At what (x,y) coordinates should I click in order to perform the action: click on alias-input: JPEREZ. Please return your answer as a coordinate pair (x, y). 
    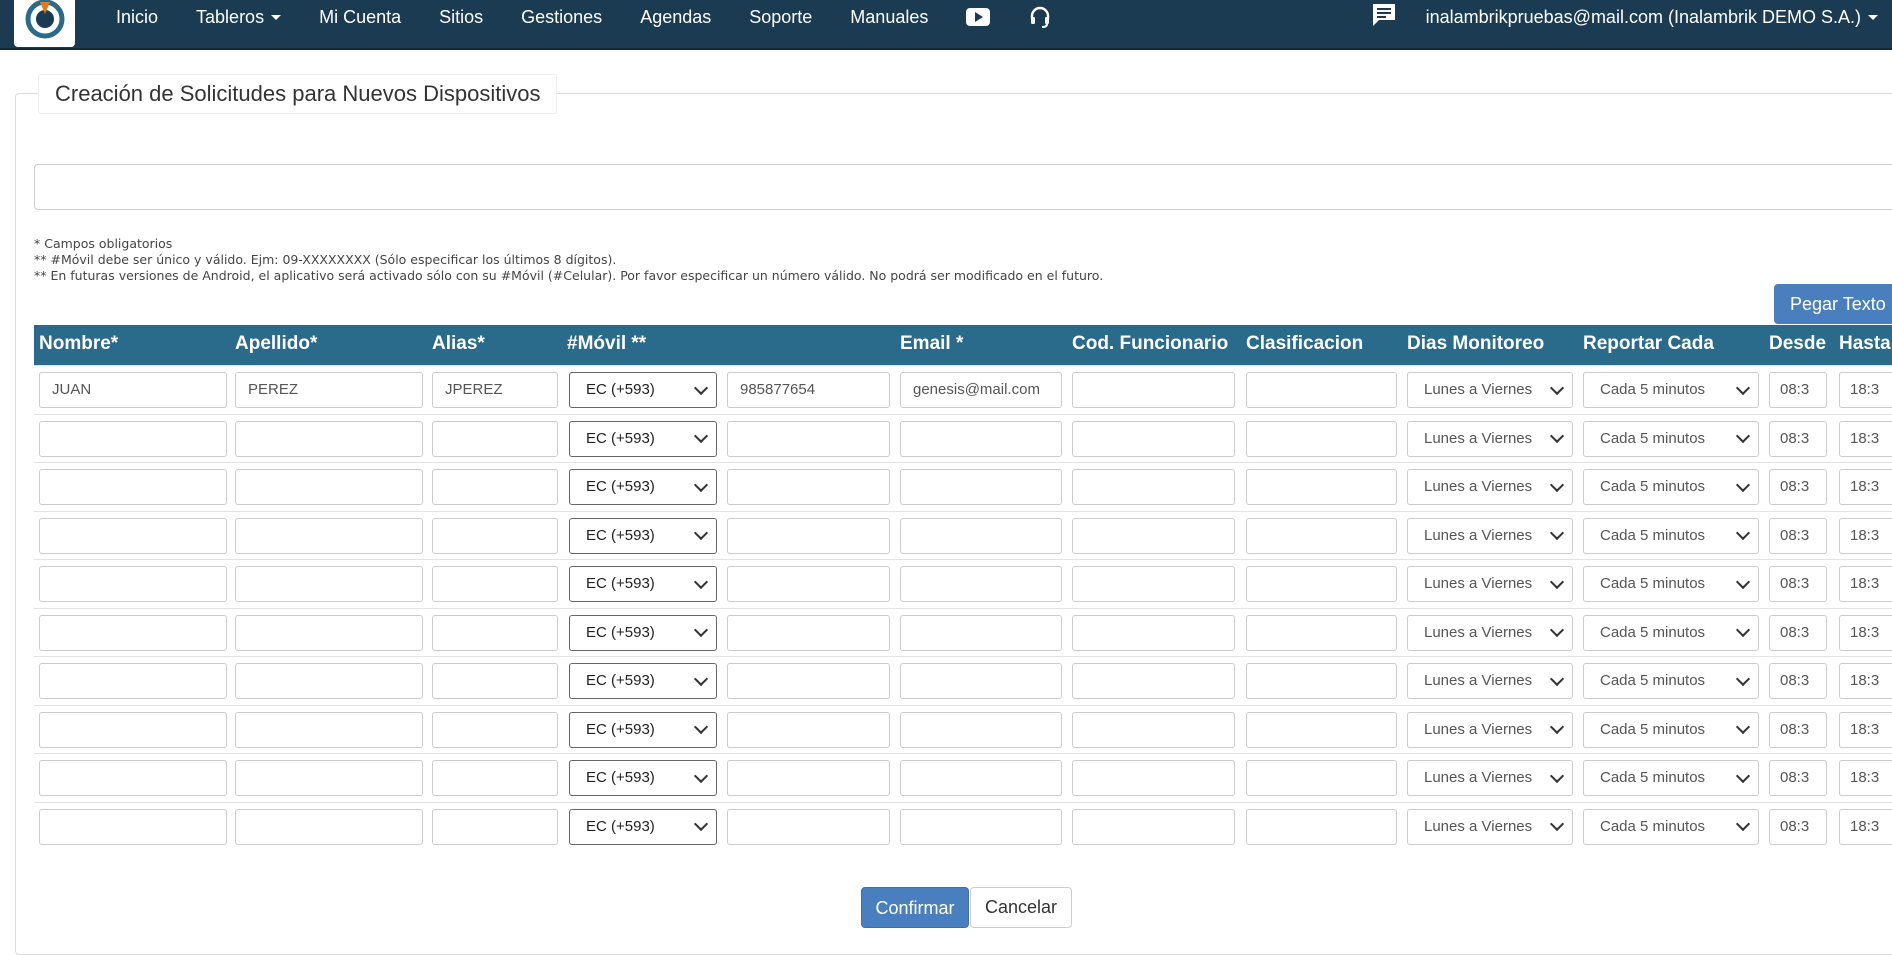
    Looking at the image, I should click on (495, 390).